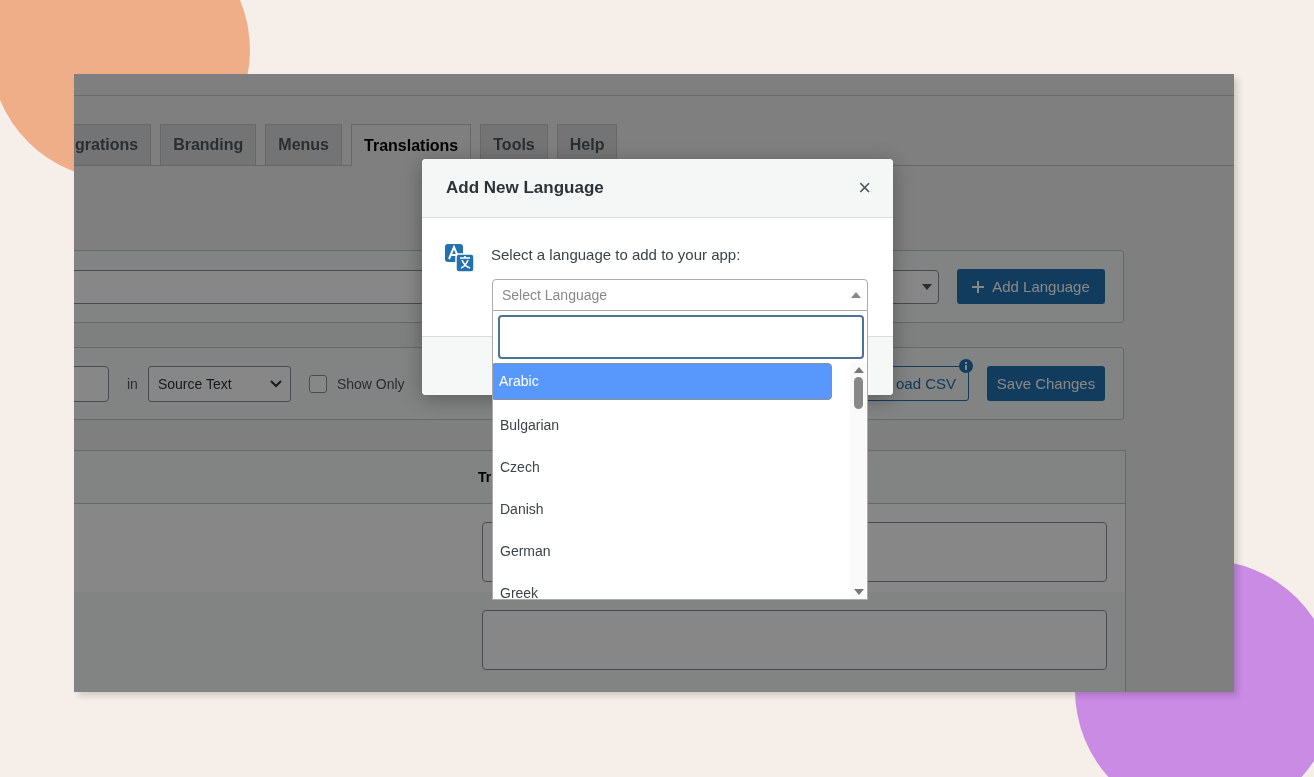  I want to click on prompt-text: Select a language to add to your app:, so click(616, 254).